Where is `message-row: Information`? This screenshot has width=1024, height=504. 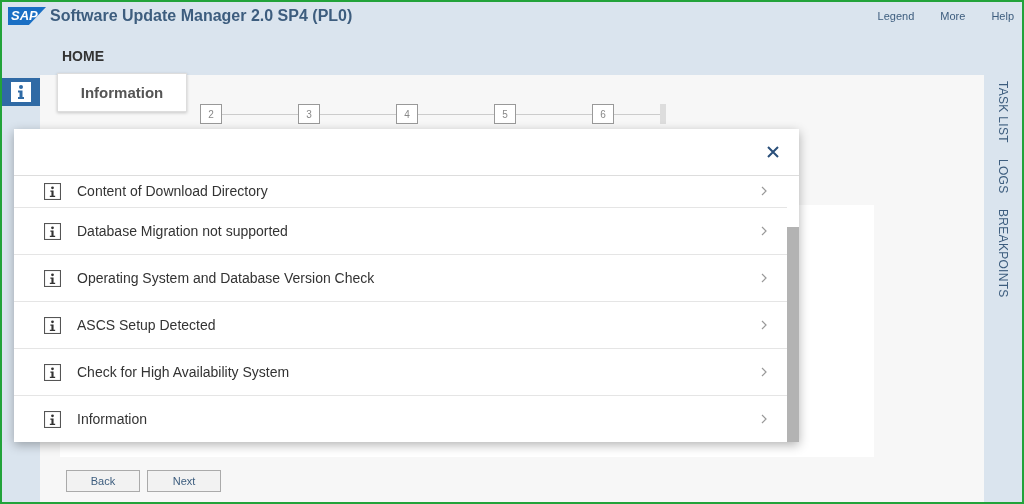
message-row: Information is located at coordinates (400, 418).